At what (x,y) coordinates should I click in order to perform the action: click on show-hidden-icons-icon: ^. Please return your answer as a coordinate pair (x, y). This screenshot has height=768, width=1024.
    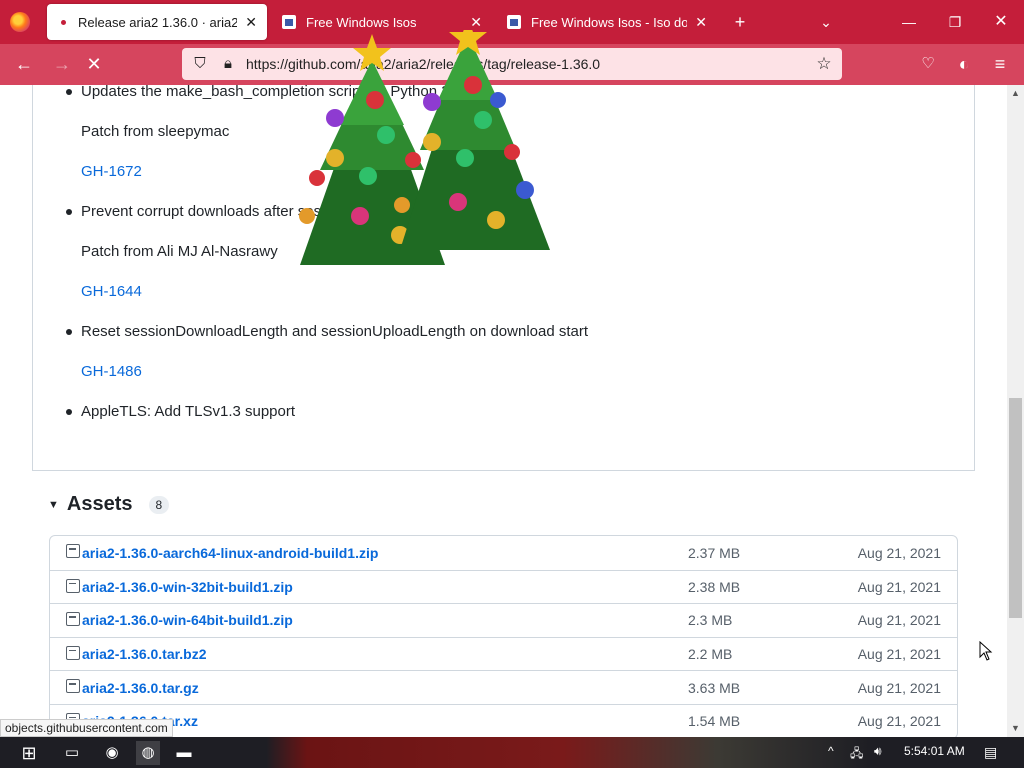
    Looking at the image, I should click on (831, 751).